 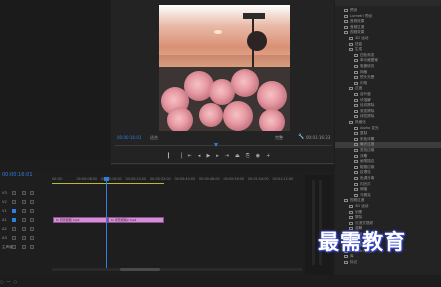 I want to click on ruler-tick-label: 00:00:48:00, so click(x=209, y=179).